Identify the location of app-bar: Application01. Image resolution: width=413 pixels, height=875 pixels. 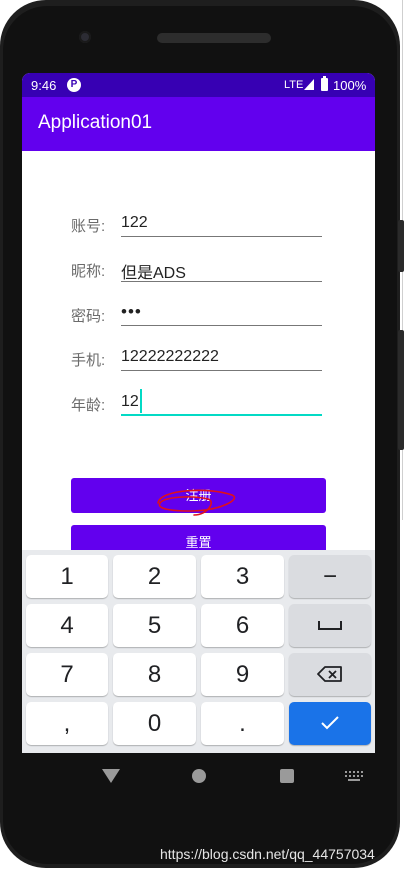
(198, 124).